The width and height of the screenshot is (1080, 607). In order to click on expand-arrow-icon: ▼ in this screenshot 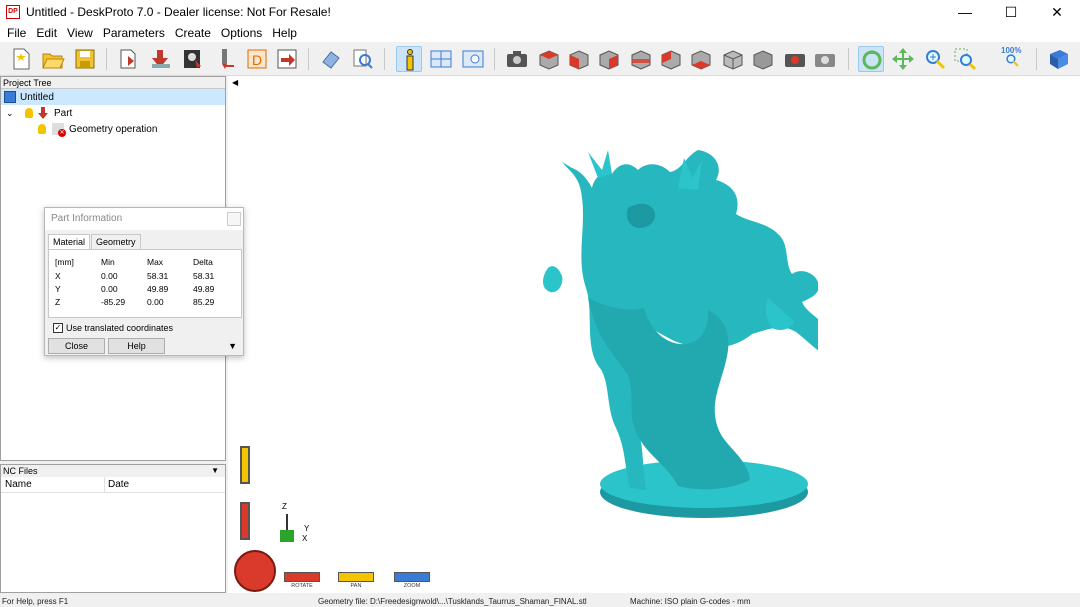, I will do `click(232, 346)`.